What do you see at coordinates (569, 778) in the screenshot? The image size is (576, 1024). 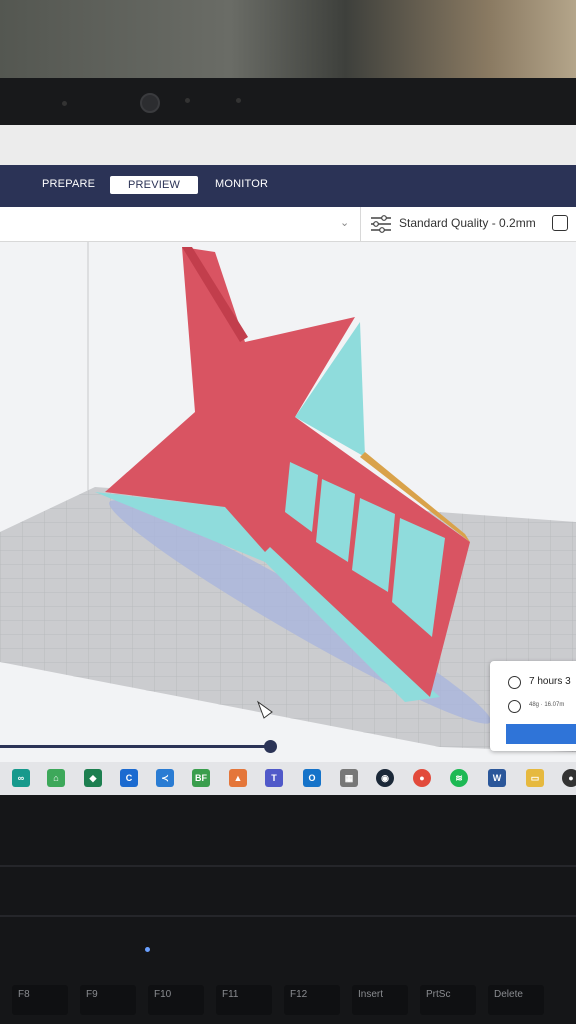 I see `obs-icon: ●` at bounding box center [569, 778].